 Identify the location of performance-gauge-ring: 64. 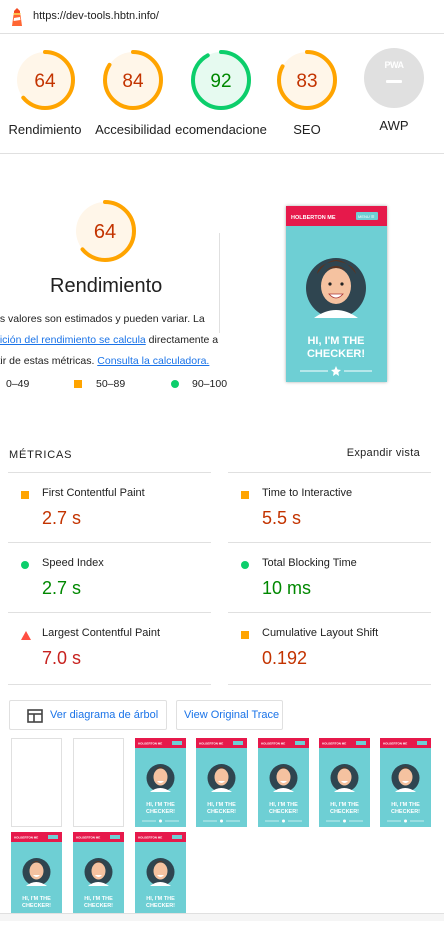
(105, 231).